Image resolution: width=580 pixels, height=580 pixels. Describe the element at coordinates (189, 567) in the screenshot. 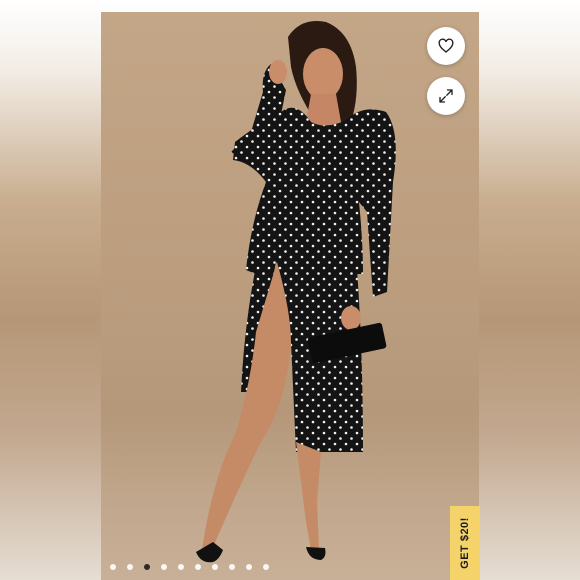

I see `image-carousel-indicator` at that location.